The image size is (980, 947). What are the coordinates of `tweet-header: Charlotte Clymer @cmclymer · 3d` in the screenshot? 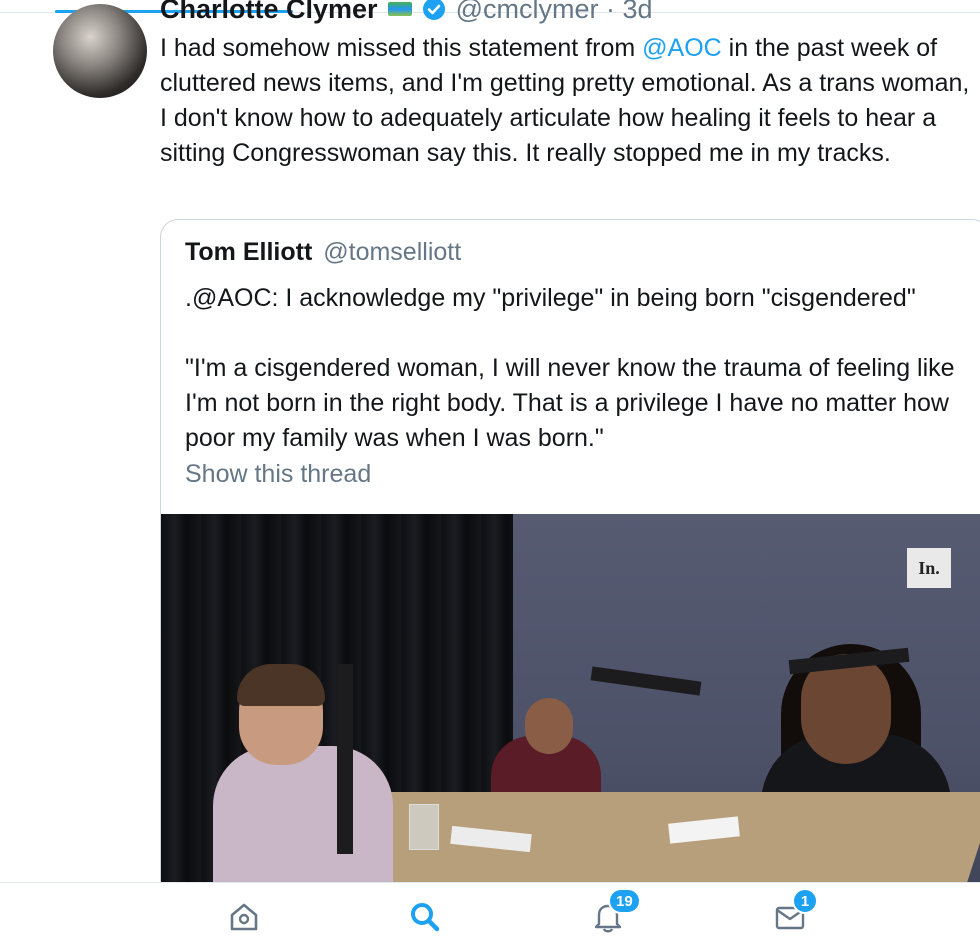 It's located at (406, 13).